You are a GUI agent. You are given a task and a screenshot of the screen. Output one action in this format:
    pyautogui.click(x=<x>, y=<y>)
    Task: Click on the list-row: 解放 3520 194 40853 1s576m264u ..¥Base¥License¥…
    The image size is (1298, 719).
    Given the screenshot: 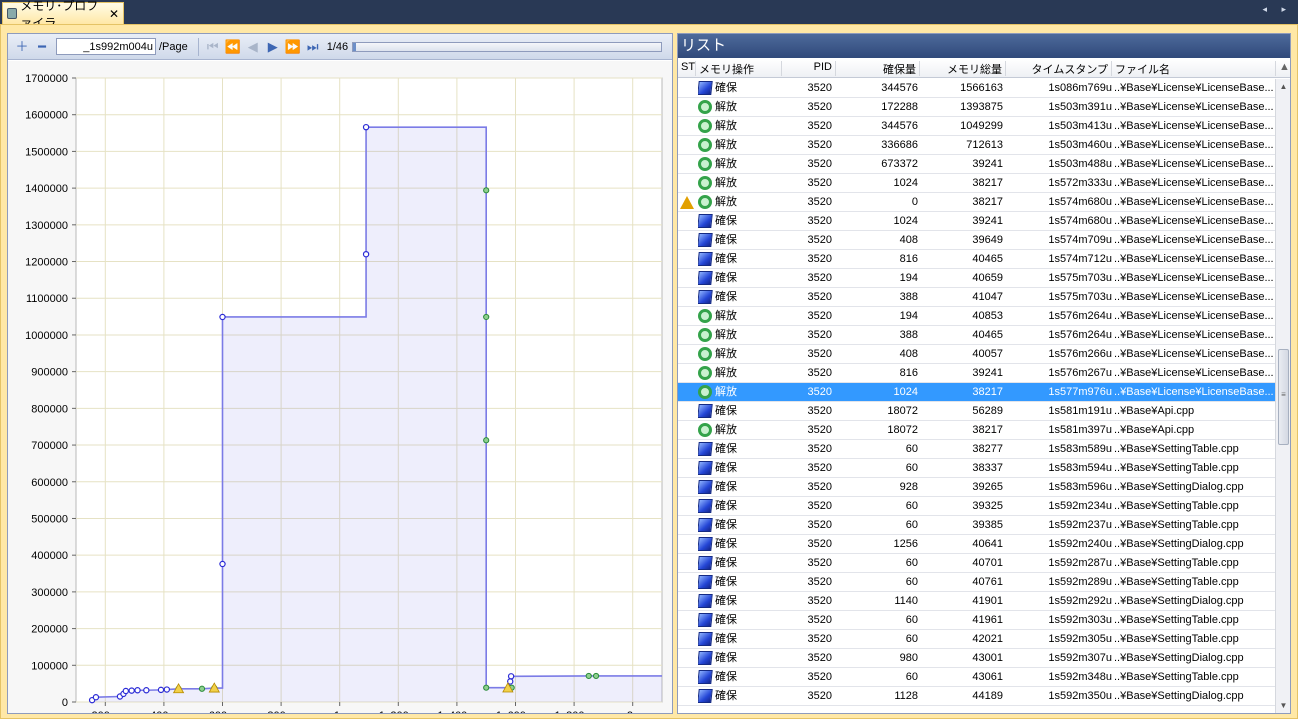 What is the action you would take?
    pyautogui.click(x=976, y=316)
    